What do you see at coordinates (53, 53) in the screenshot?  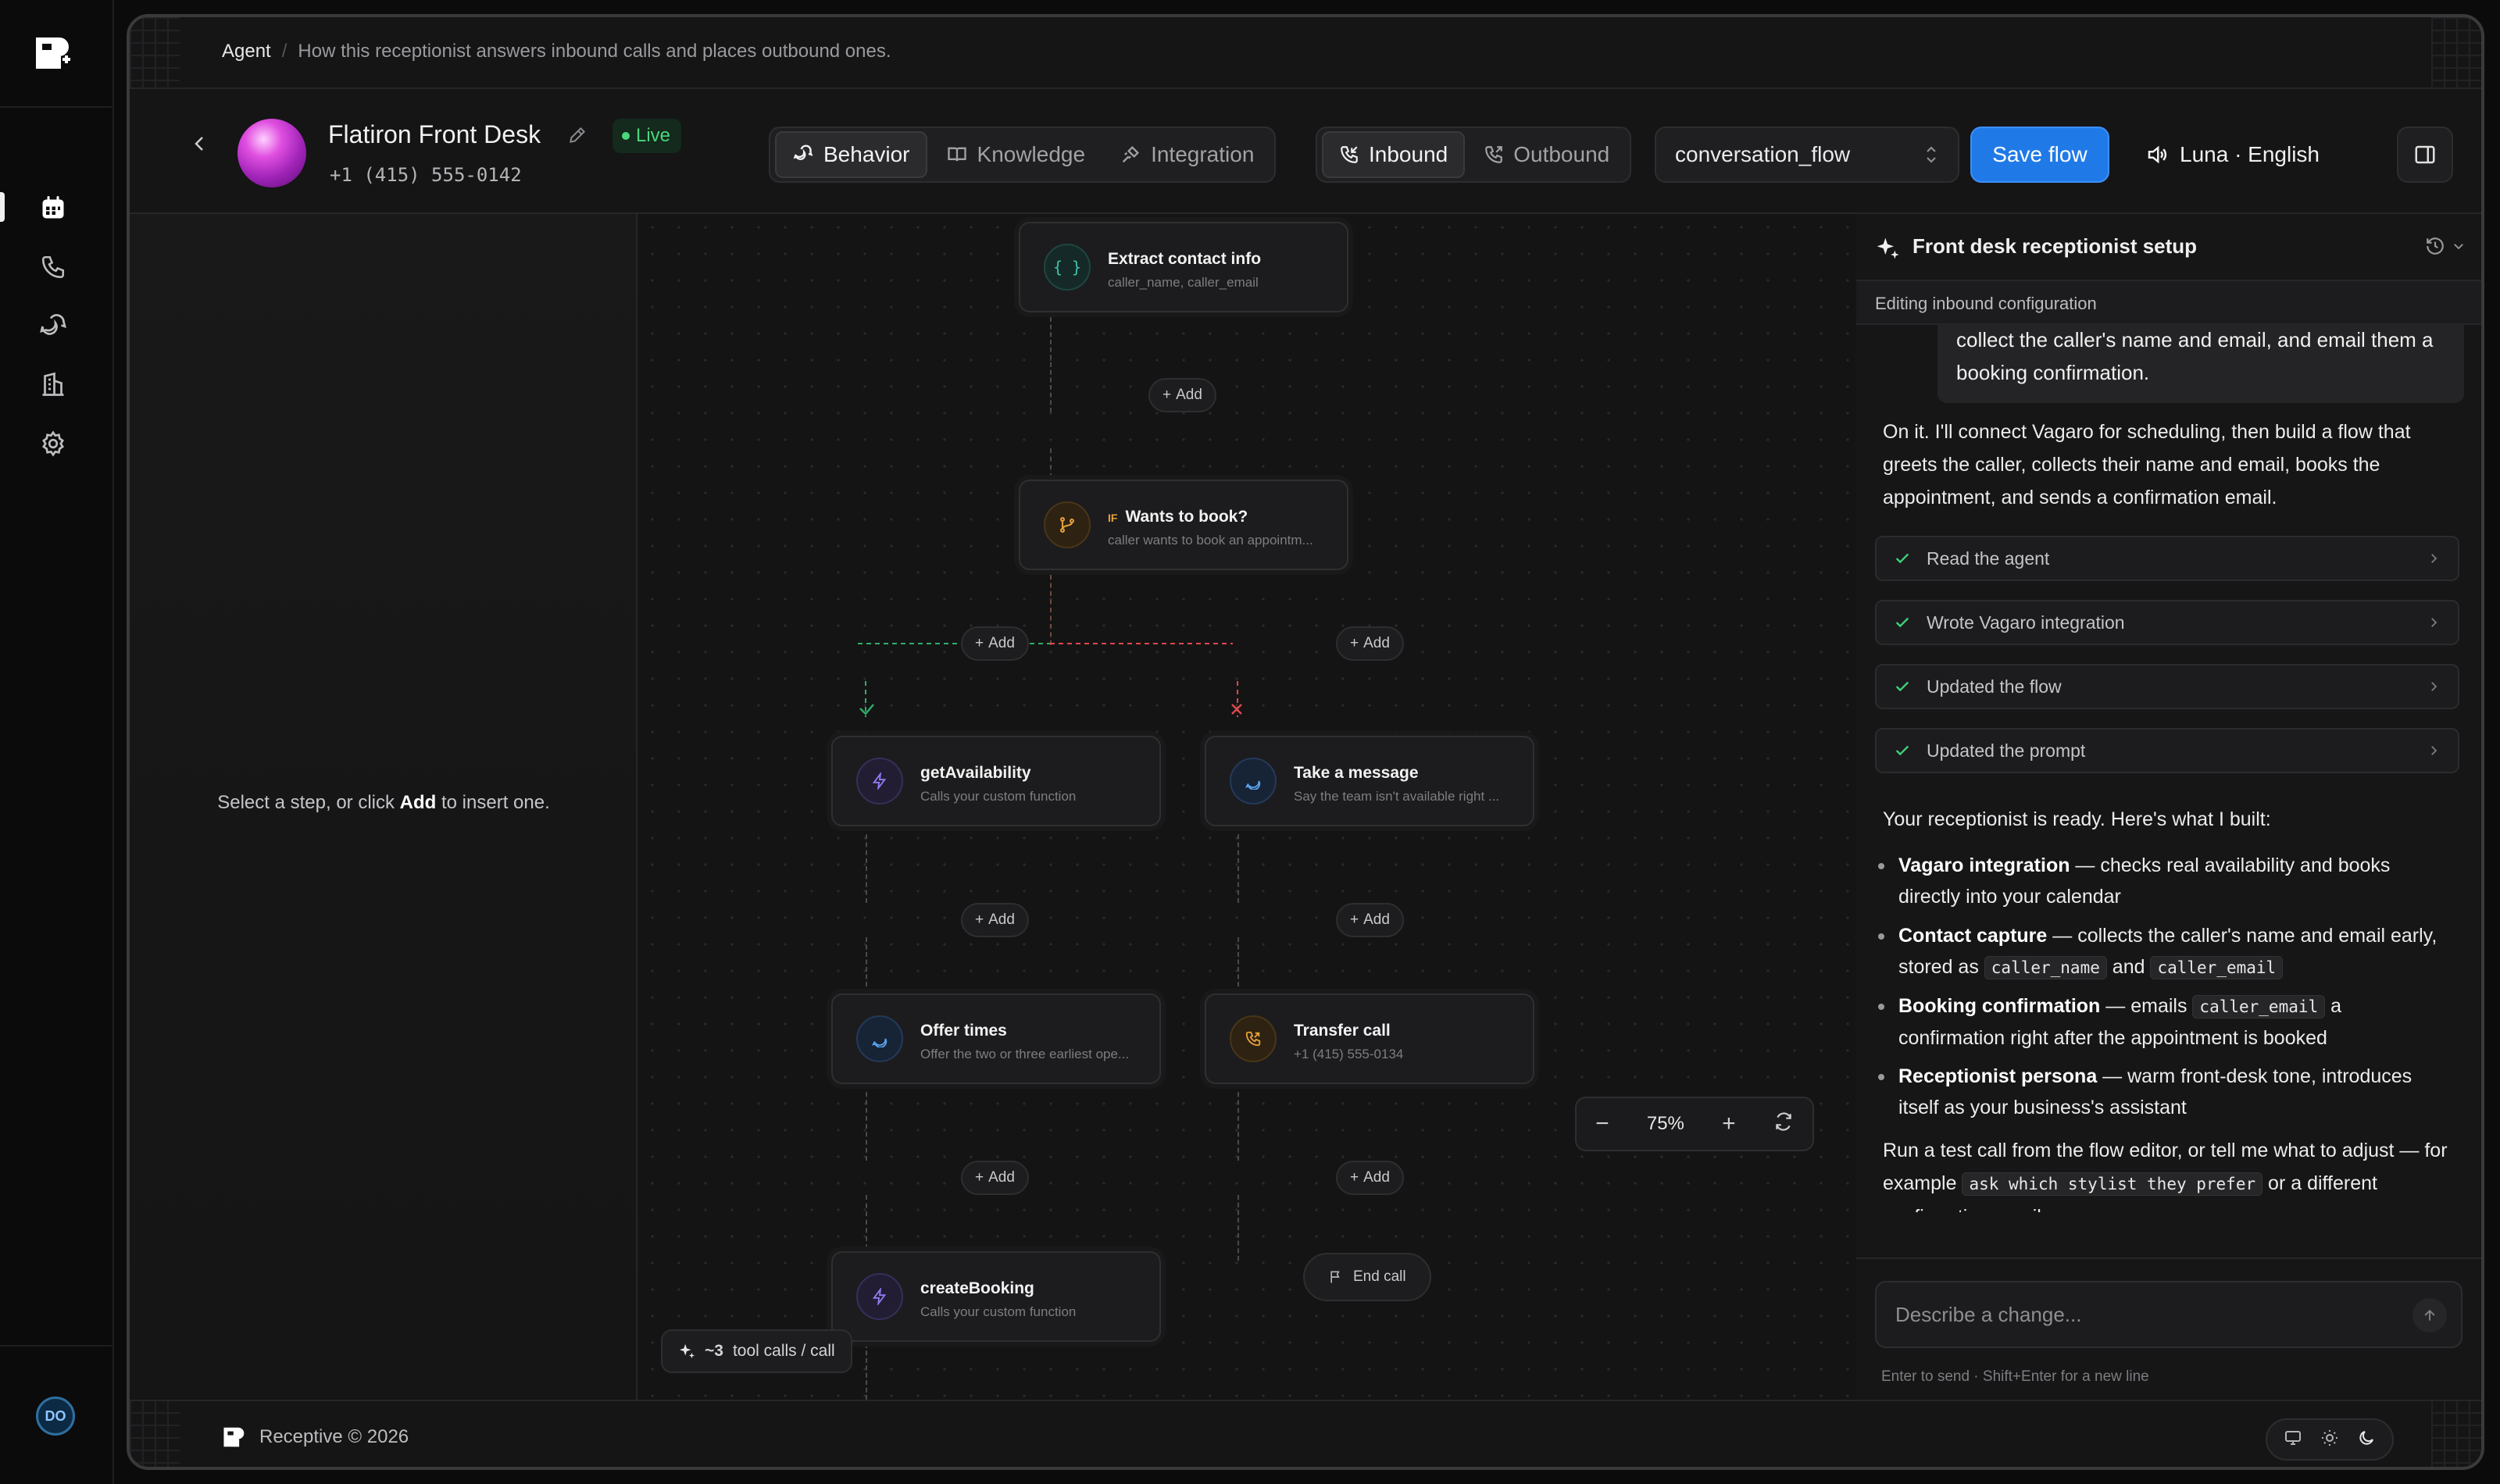 I see `app-logo` at bounding box center [53, 53].